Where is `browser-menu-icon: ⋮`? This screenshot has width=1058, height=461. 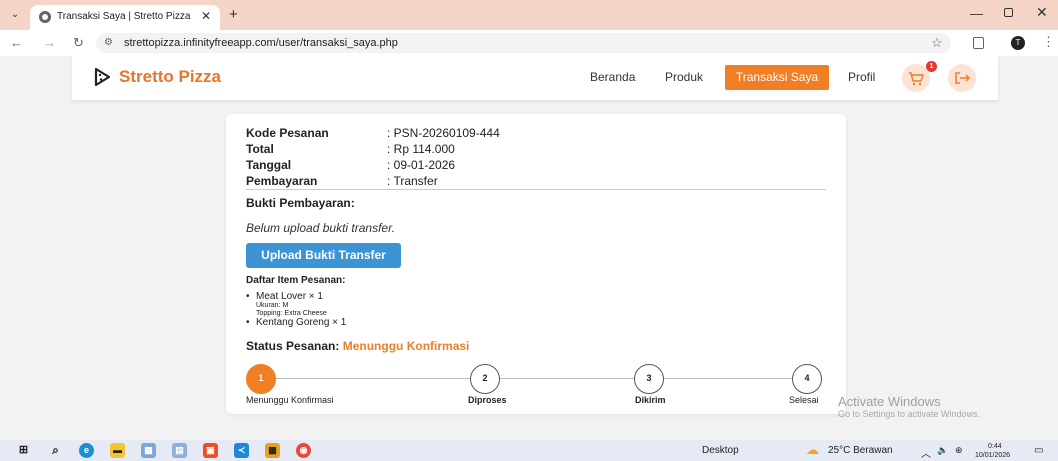 browser-menu-icon: ⋮ is located at coordinates (1048, 42).